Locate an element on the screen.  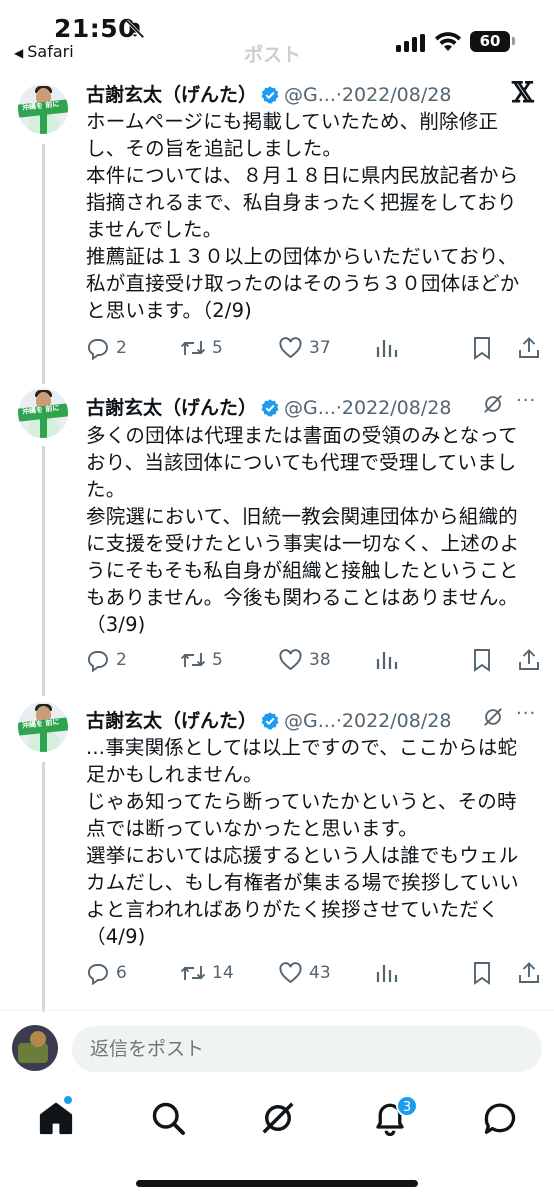
search-icon is located at coordinates (168, 1118).